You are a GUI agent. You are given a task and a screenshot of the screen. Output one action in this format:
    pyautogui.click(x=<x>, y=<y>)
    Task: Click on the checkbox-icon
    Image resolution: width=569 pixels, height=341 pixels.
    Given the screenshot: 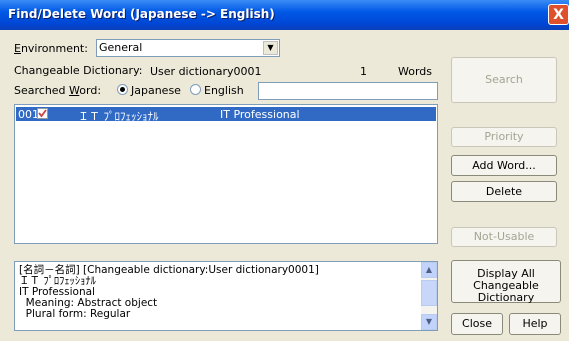 What is the action you would take?
    pyautogui.click(x=42, y=113)
    